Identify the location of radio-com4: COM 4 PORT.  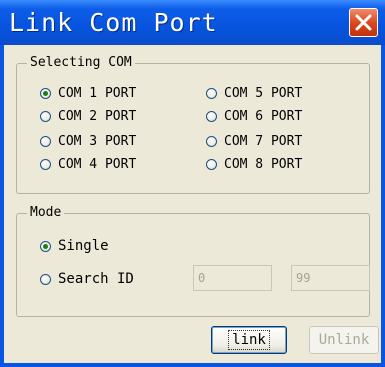
(88, 164).